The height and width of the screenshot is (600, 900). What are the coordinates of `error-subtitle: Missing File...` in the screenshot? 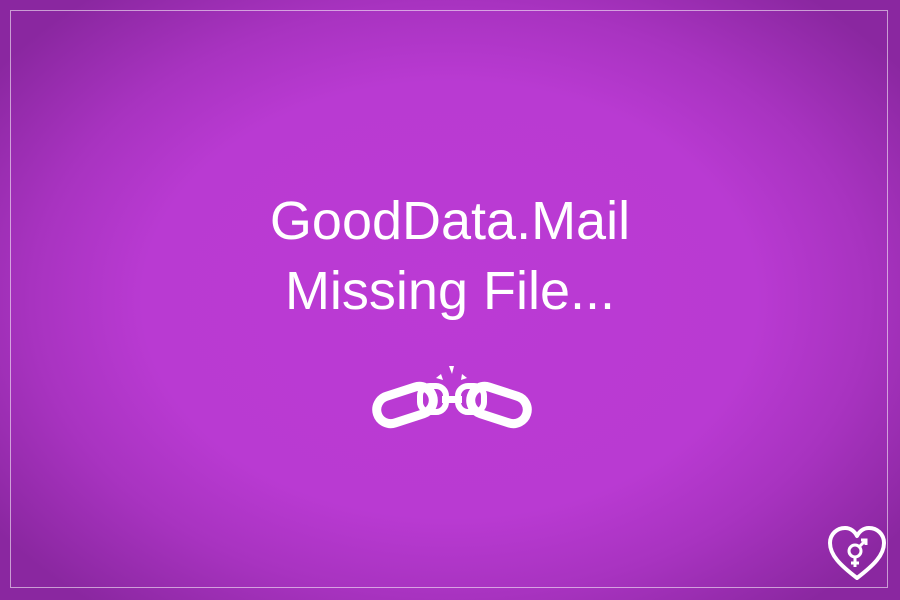 It's located at (450, 291).